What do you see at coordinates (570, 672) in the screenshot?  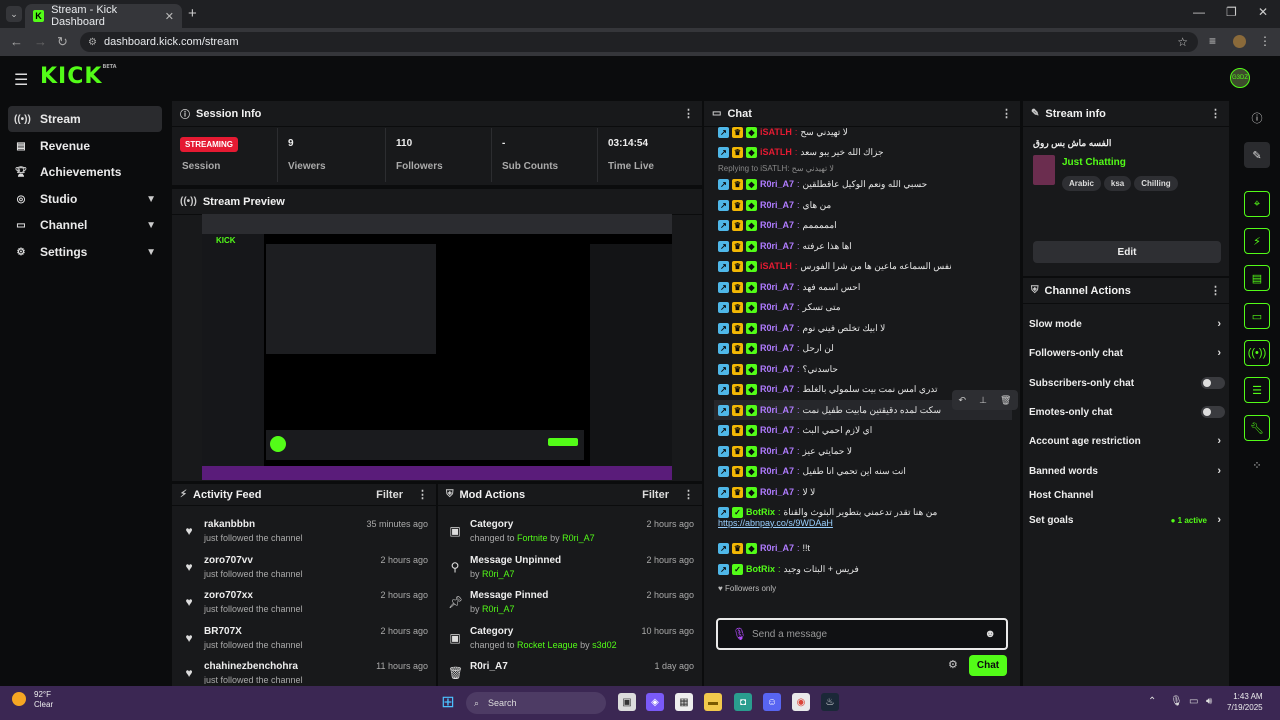 I see `mod-action-item: 🗑︎ R0ri_A7 1 day ago` at bounding box center [570, 672].